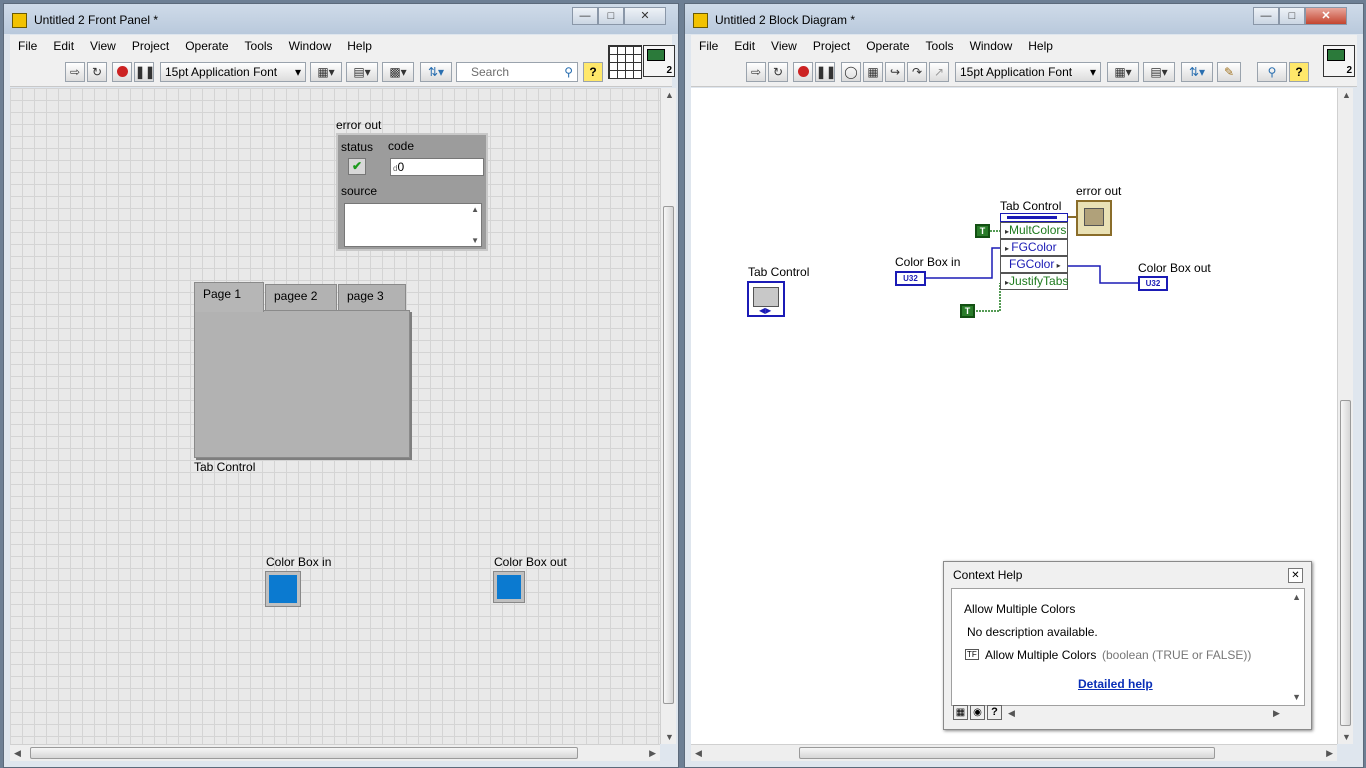  Describe the element at coordinates (928, 262) in the screenshot. I see `color-box-in-terminal-label: Color Box in` at that location.